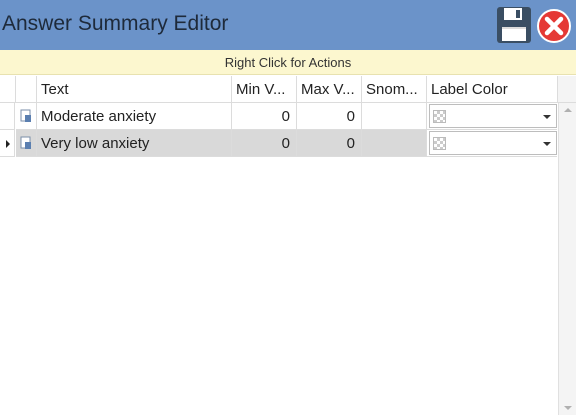 This screenshot has width=576, height=415. I want to click on table-row: Very low anxiety 0 0, so click(278, 143).